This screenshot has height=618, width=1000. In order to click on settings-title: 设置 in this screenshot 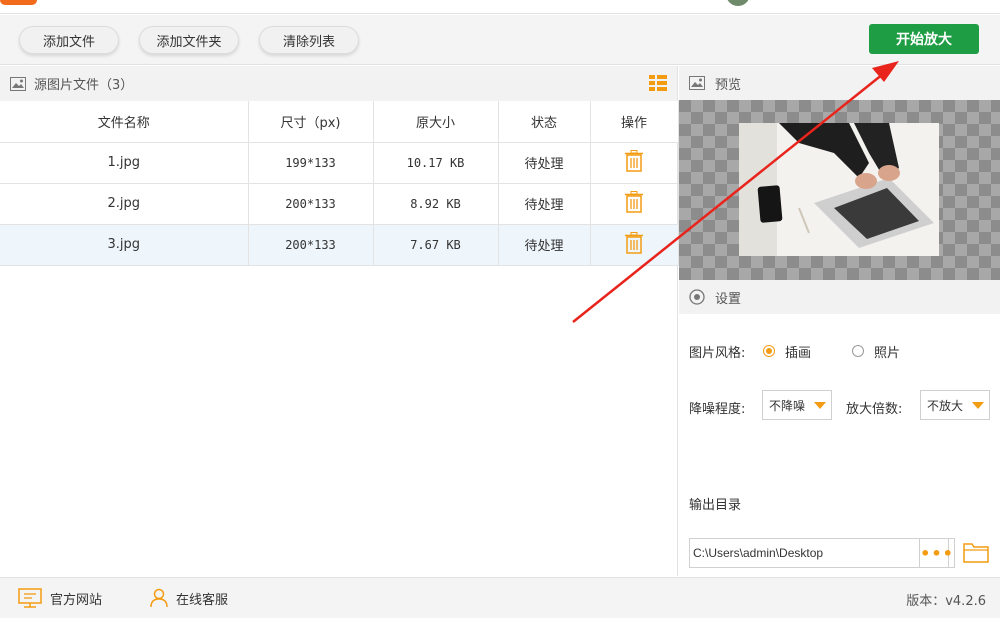, I will do `click(728, 299)`.